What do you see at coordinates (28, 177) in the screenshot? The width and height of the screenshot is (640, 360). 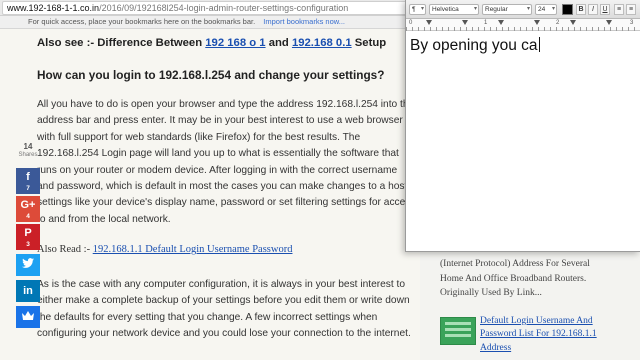 I see `facebook-icon: f` at bounding box center [28, 177].